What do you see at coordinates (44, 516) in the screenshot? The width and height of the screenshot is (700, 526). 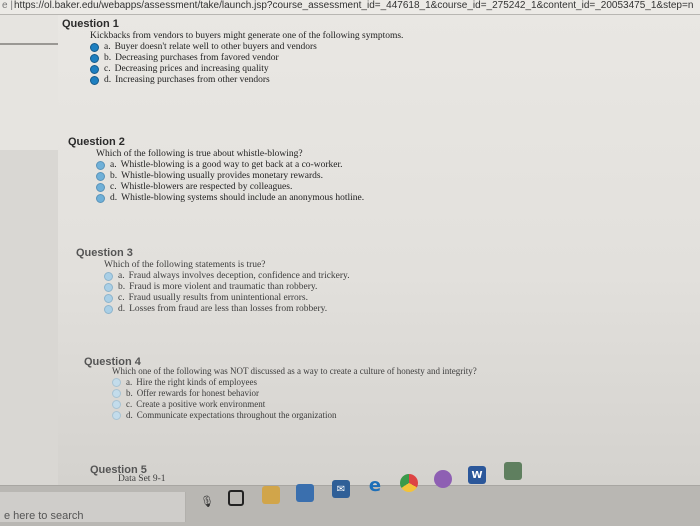 I see `search-placeholder: e here to search` at bounding box center [44, 516].